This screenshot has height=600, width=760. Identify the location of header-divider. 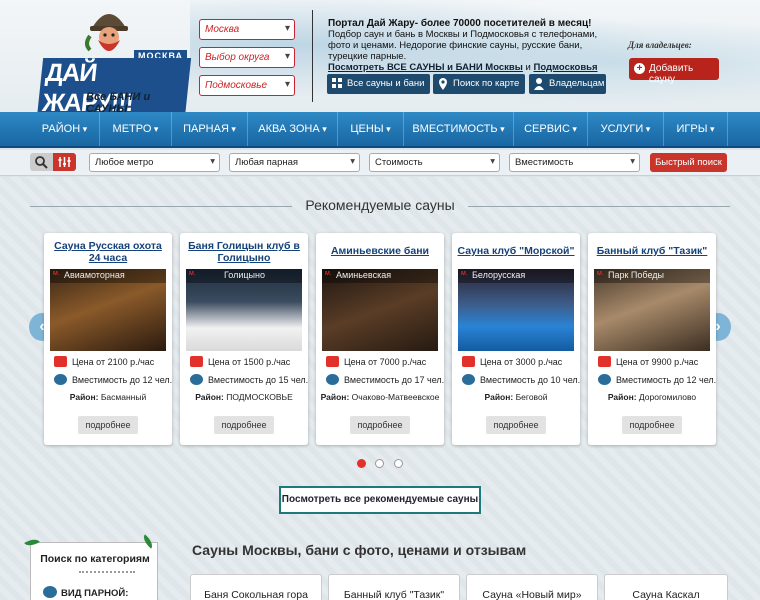
(312, 56).